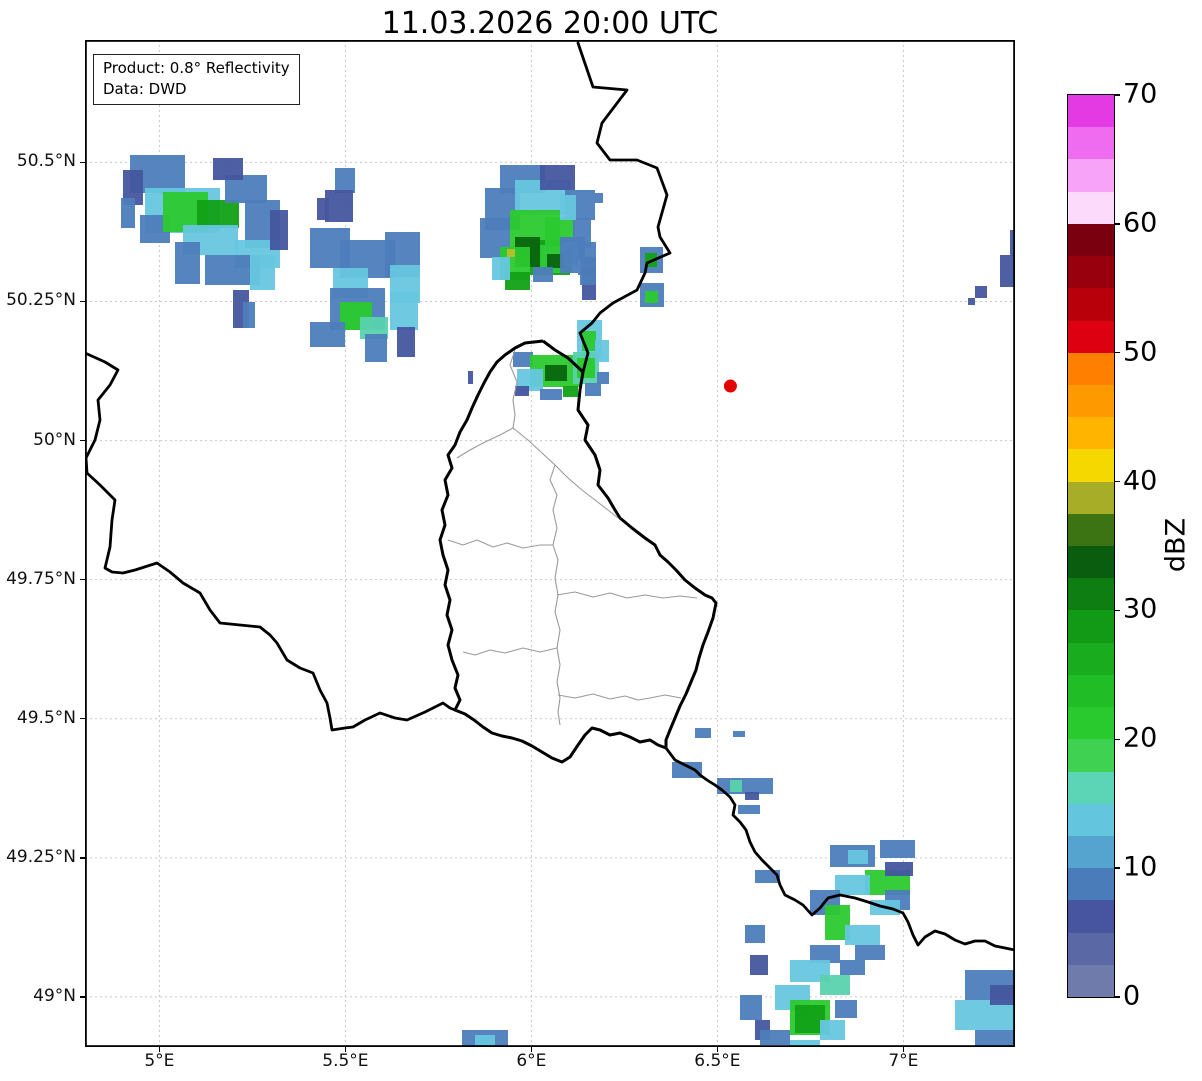 The width and height of the screenshot is (1202, 1081). Describe the element at coordinates (1140, 480) in the screenshot. I see `colorbar-tick-label: 40` at that location.